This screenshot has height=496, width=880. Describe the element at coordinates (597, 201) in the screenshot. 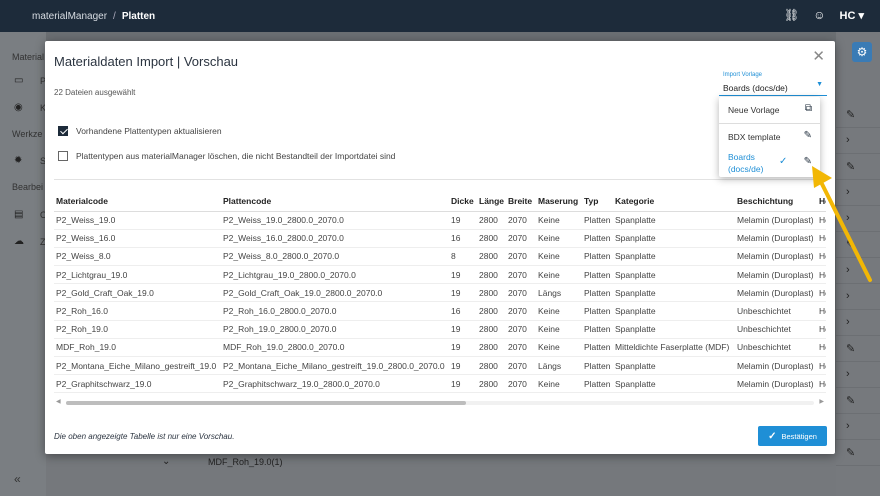

I see `column-header: Typ` at that location.